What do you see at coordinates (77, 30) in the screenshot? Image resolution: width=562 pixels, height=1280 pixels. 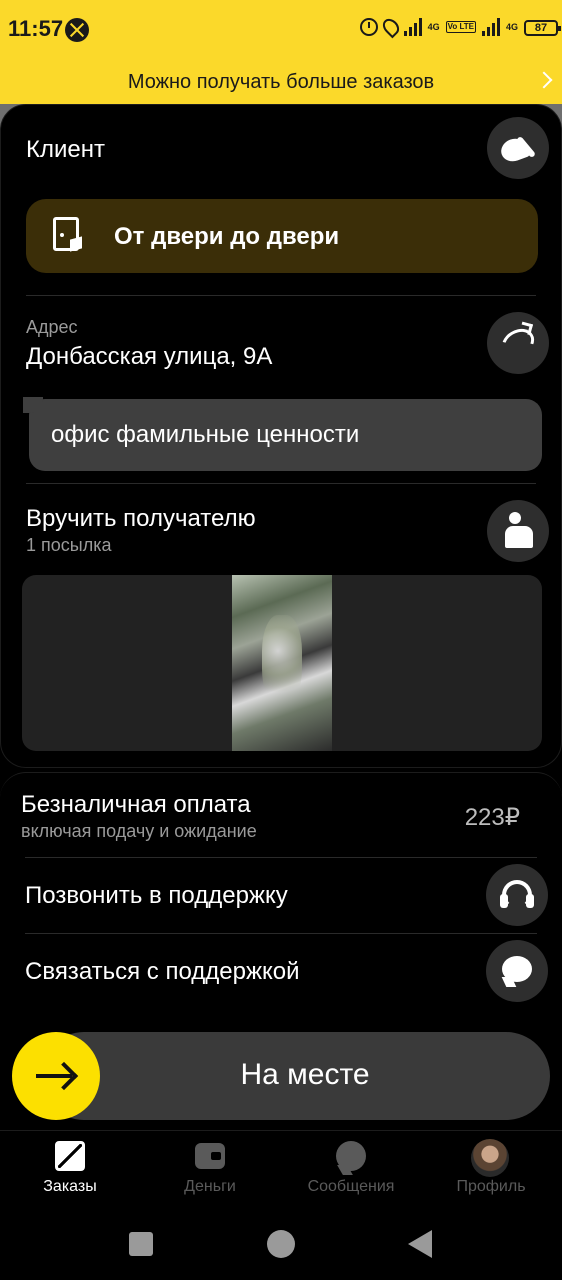 I see `app-notification-icon` at bounding box center [77, 30].